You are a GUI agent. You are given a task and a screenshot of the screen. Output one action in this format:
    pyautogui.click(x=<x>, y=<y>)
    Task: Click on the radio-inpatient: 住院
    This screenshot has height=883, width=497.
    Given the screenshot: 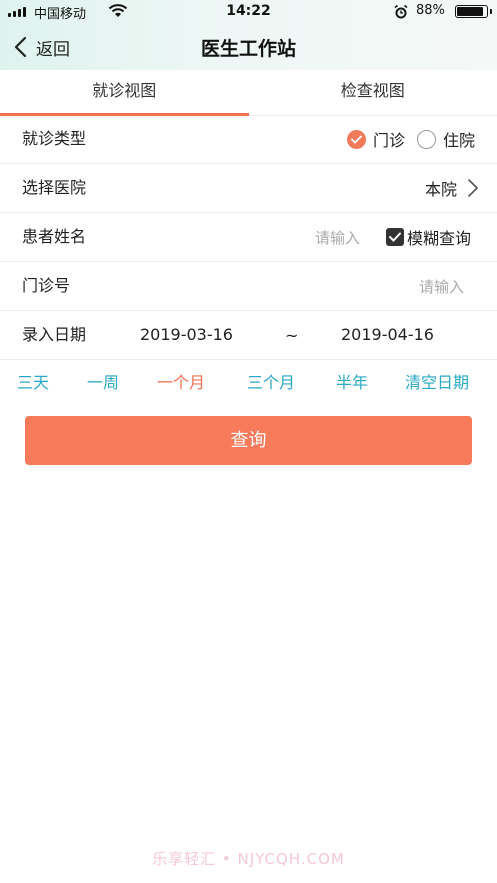 What is the action you would take?
    pyautogui.click(x=445, y=139)
    